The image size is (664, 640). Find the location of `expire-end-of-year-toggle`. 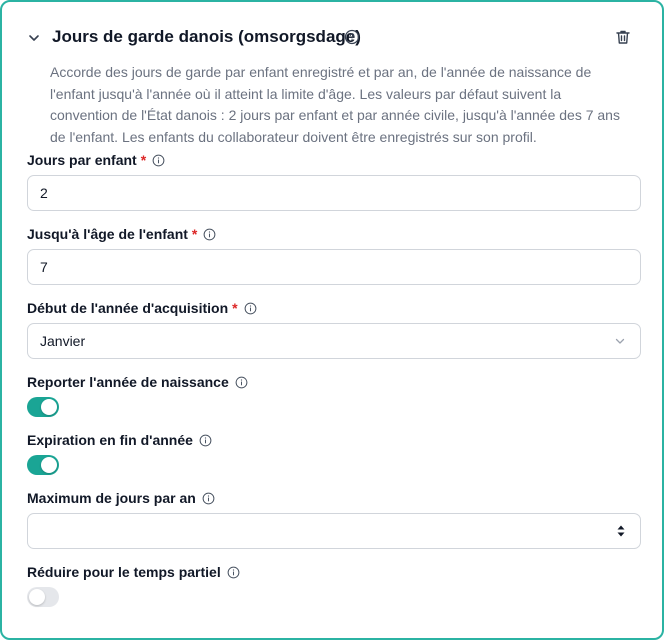

expire-end-of-year-toggle is located at coordinates (43, 465).